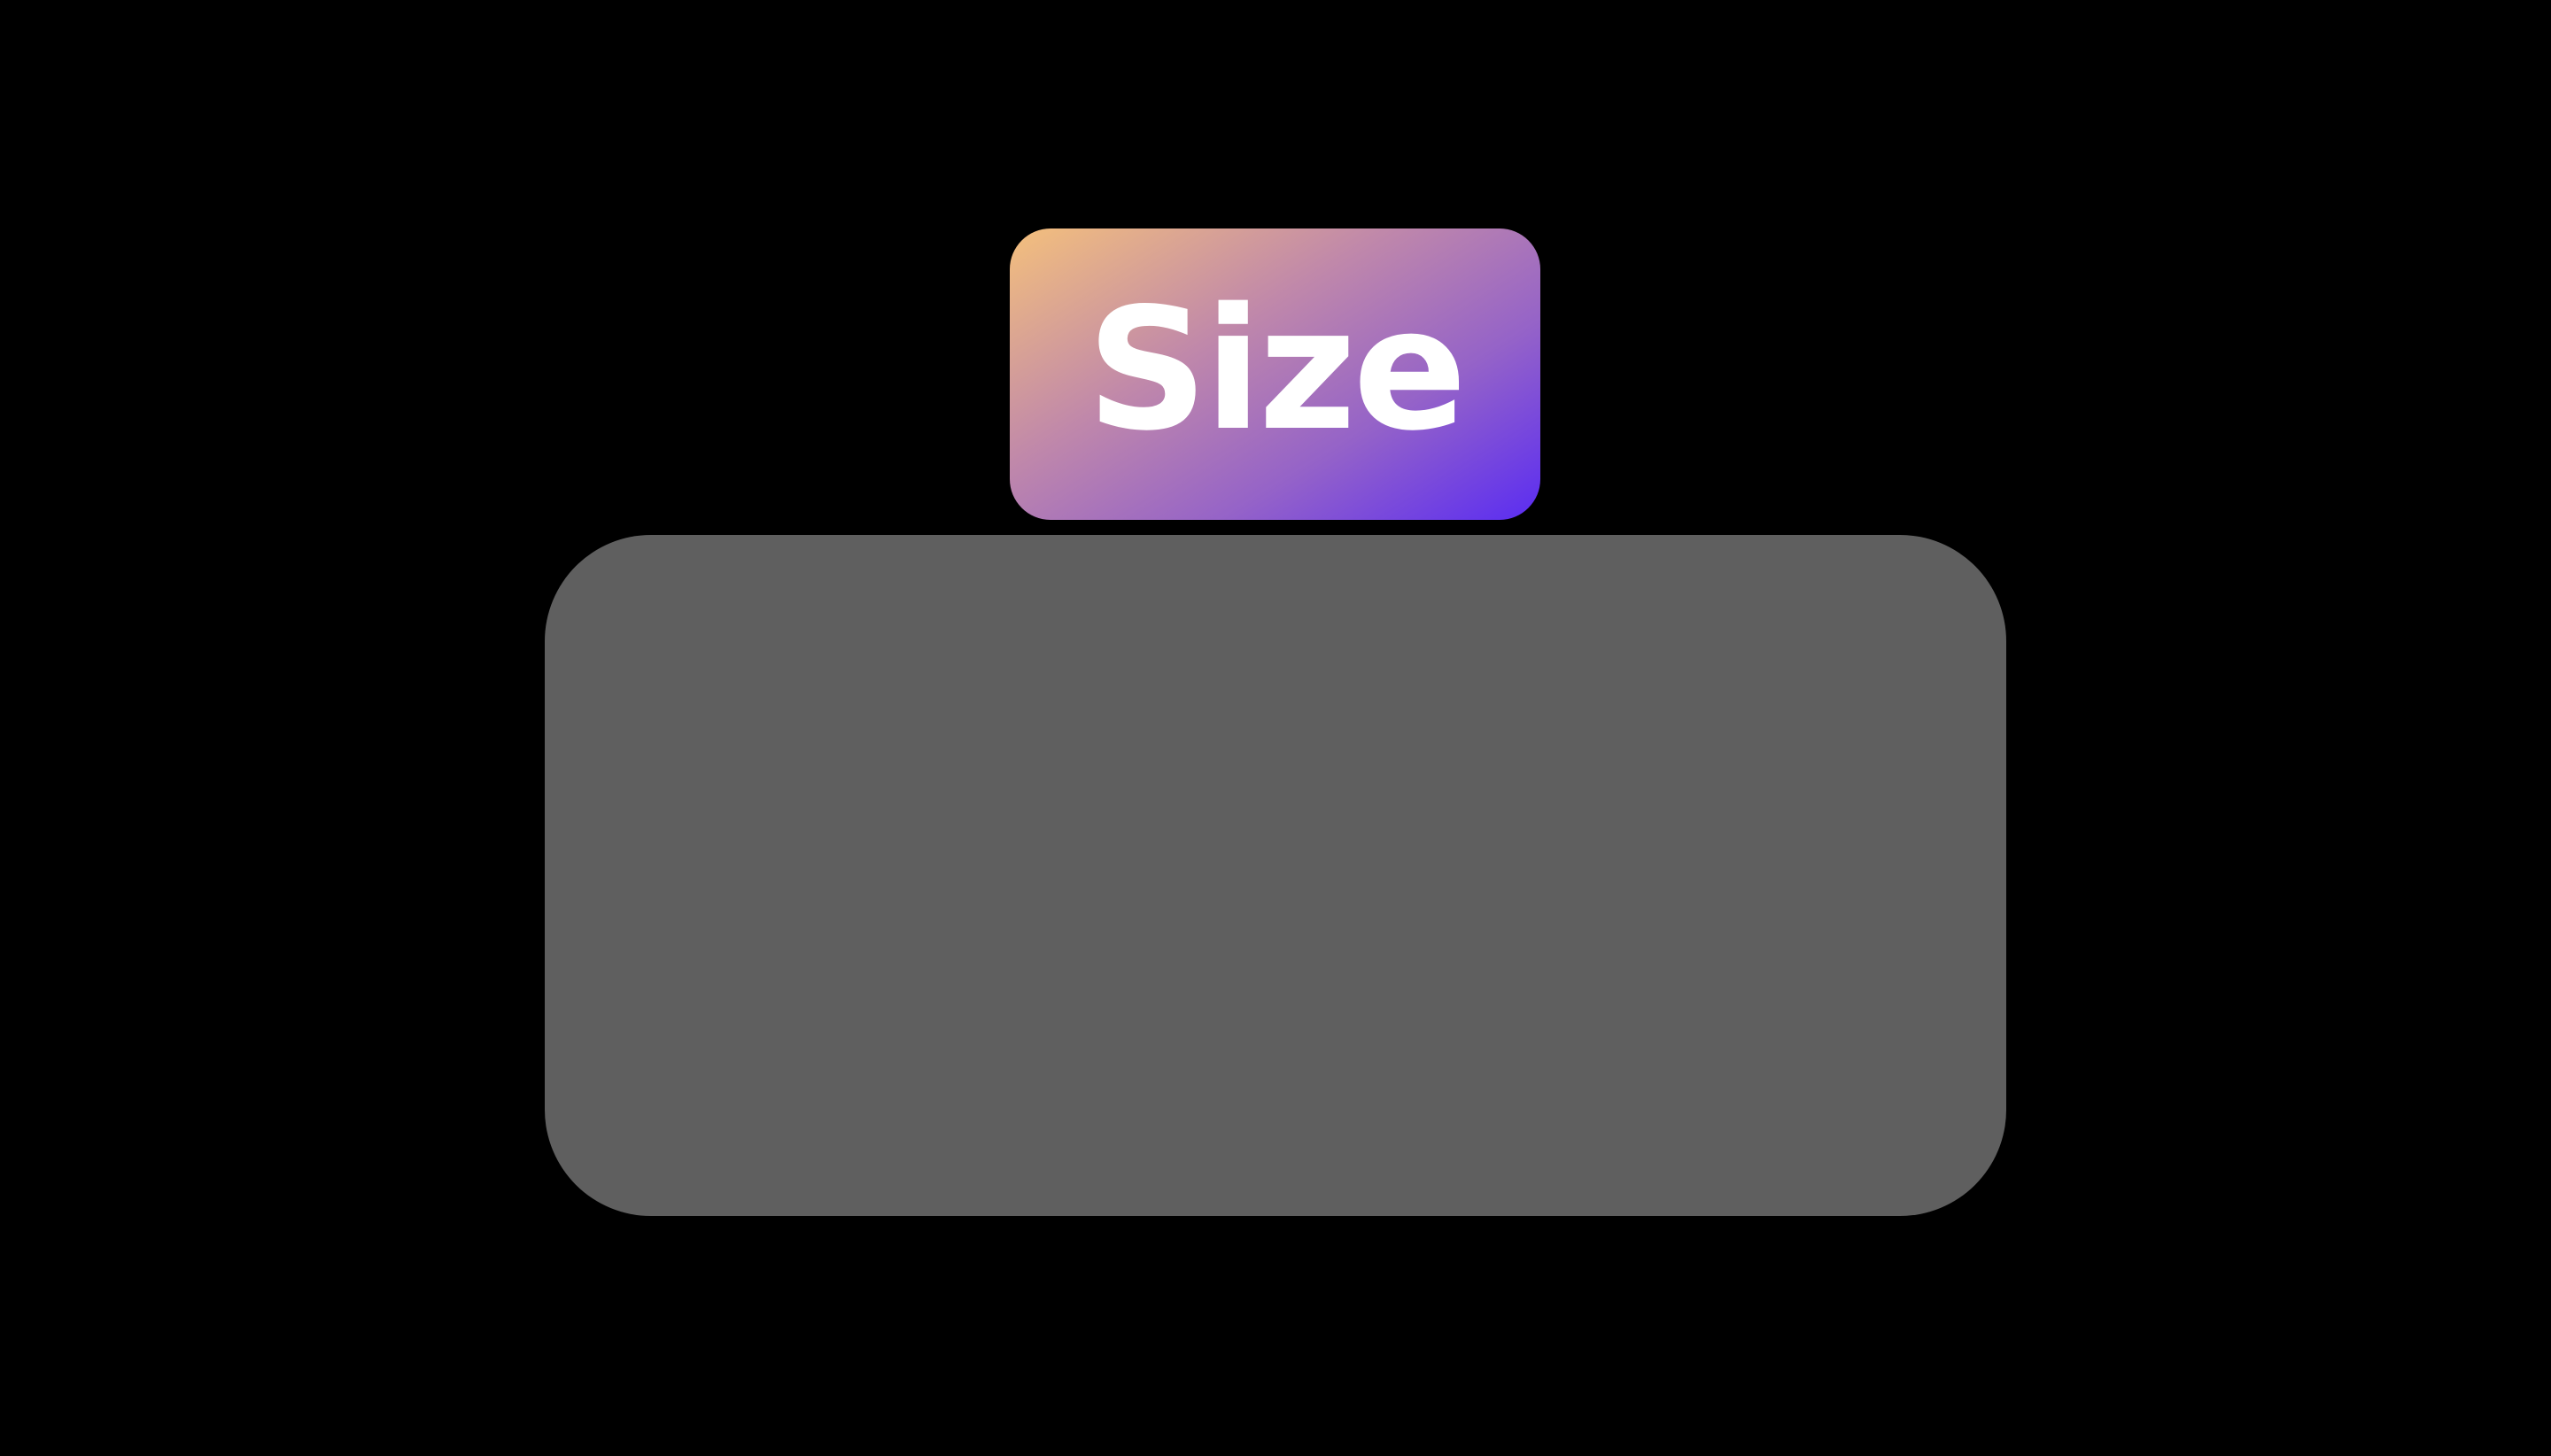 This screenshot has height=1456, width=2551. What do you see at coordinates (1277, 369) in the screenshot?
I see `size-label: Size` at bounding box center [1277, 369].